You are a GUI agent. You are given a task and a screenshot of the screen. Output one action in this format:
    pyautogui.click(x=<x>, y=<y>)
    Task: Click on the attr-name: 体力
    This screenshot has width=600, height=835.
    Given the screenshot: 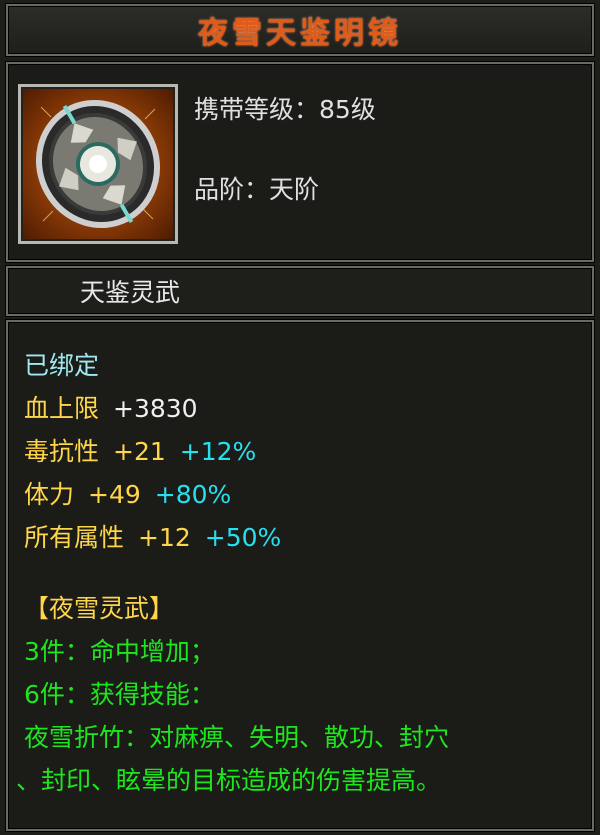 What is the action you would take?
    pyautogui.click(x=49, y=494)
    